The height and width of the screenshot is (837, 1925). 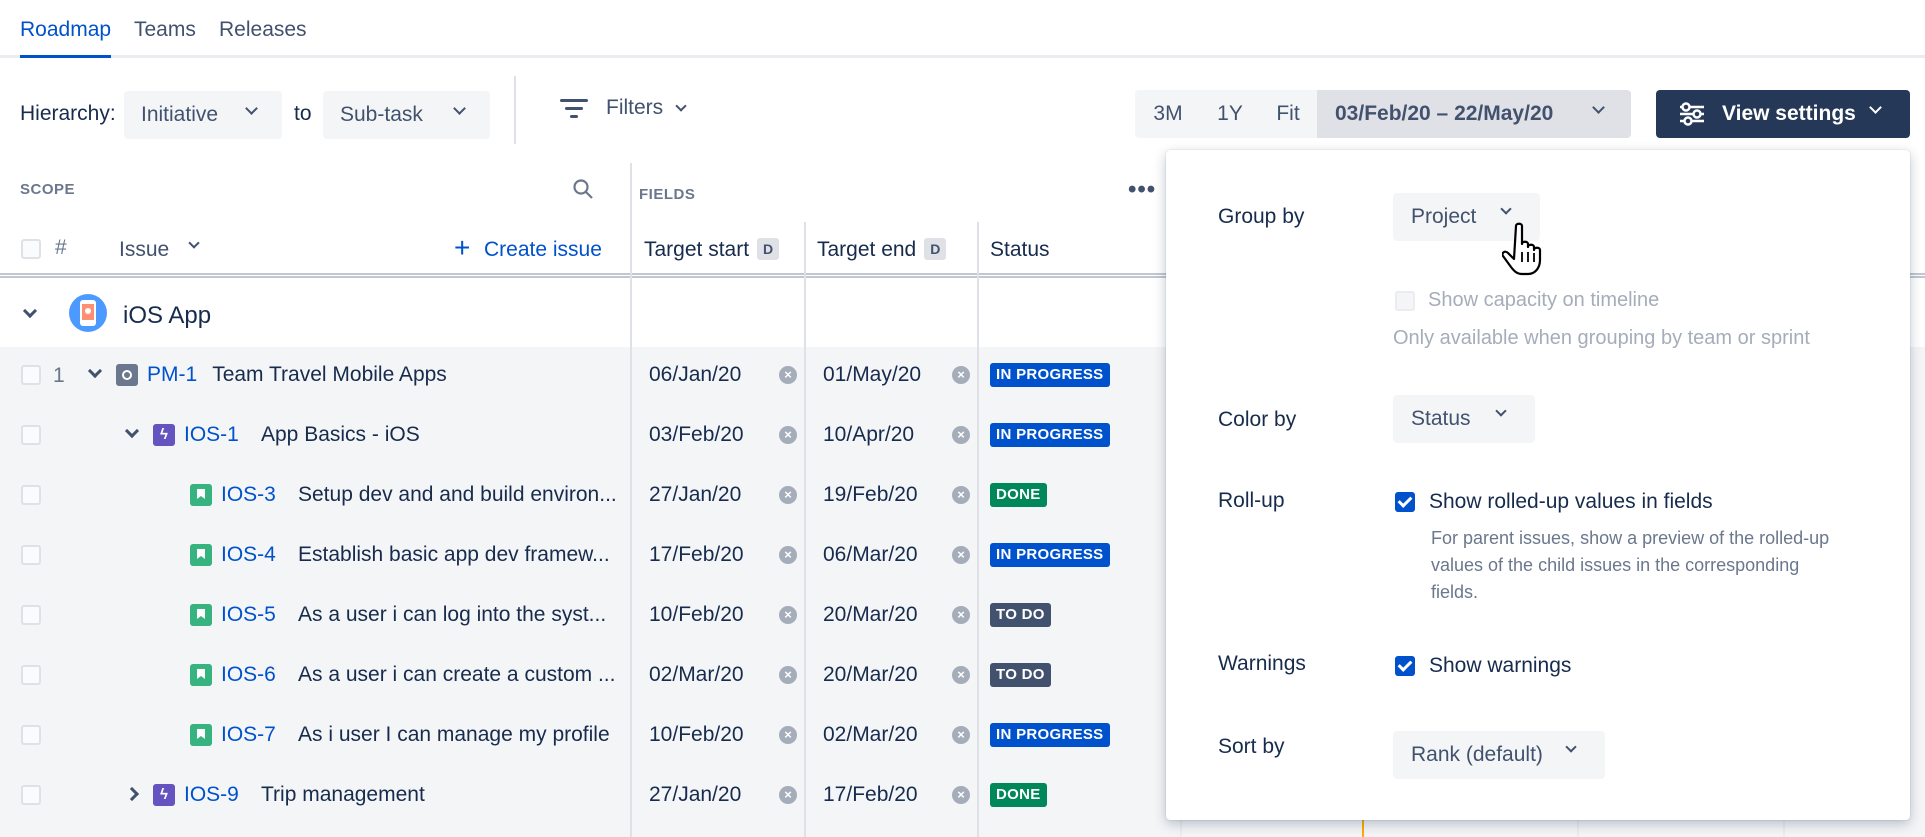 I want to click on capacity-checkbox, so click(x=1405, y=301).